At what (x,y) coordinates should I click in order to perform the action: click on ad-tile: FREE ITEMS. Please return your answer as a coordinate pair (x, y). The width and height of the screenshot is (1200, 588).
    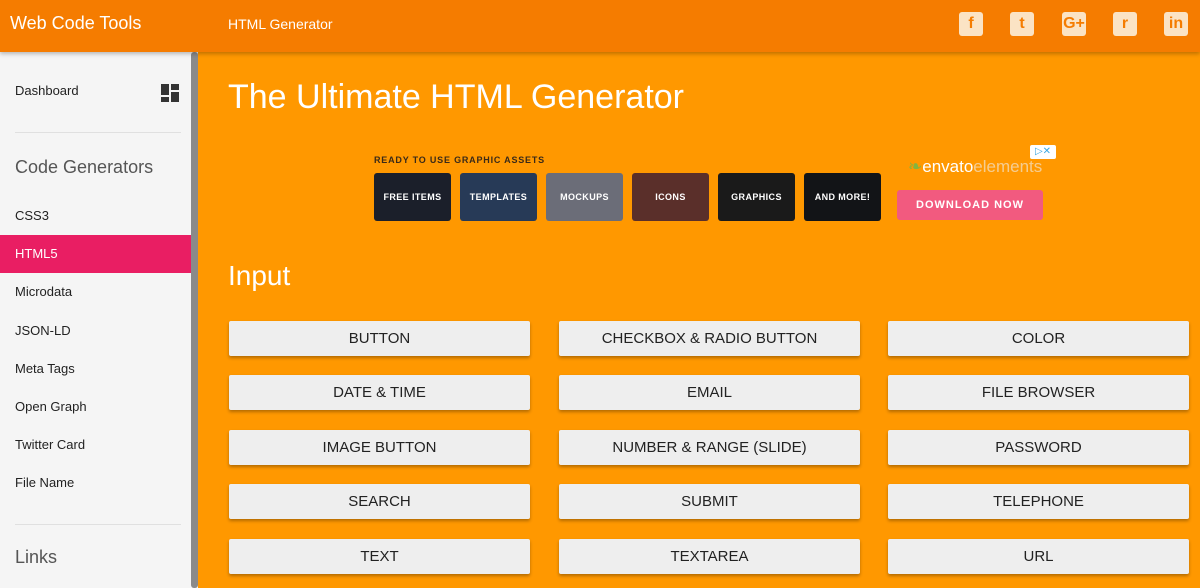
    Looking at the image, I should click on (412, 197).